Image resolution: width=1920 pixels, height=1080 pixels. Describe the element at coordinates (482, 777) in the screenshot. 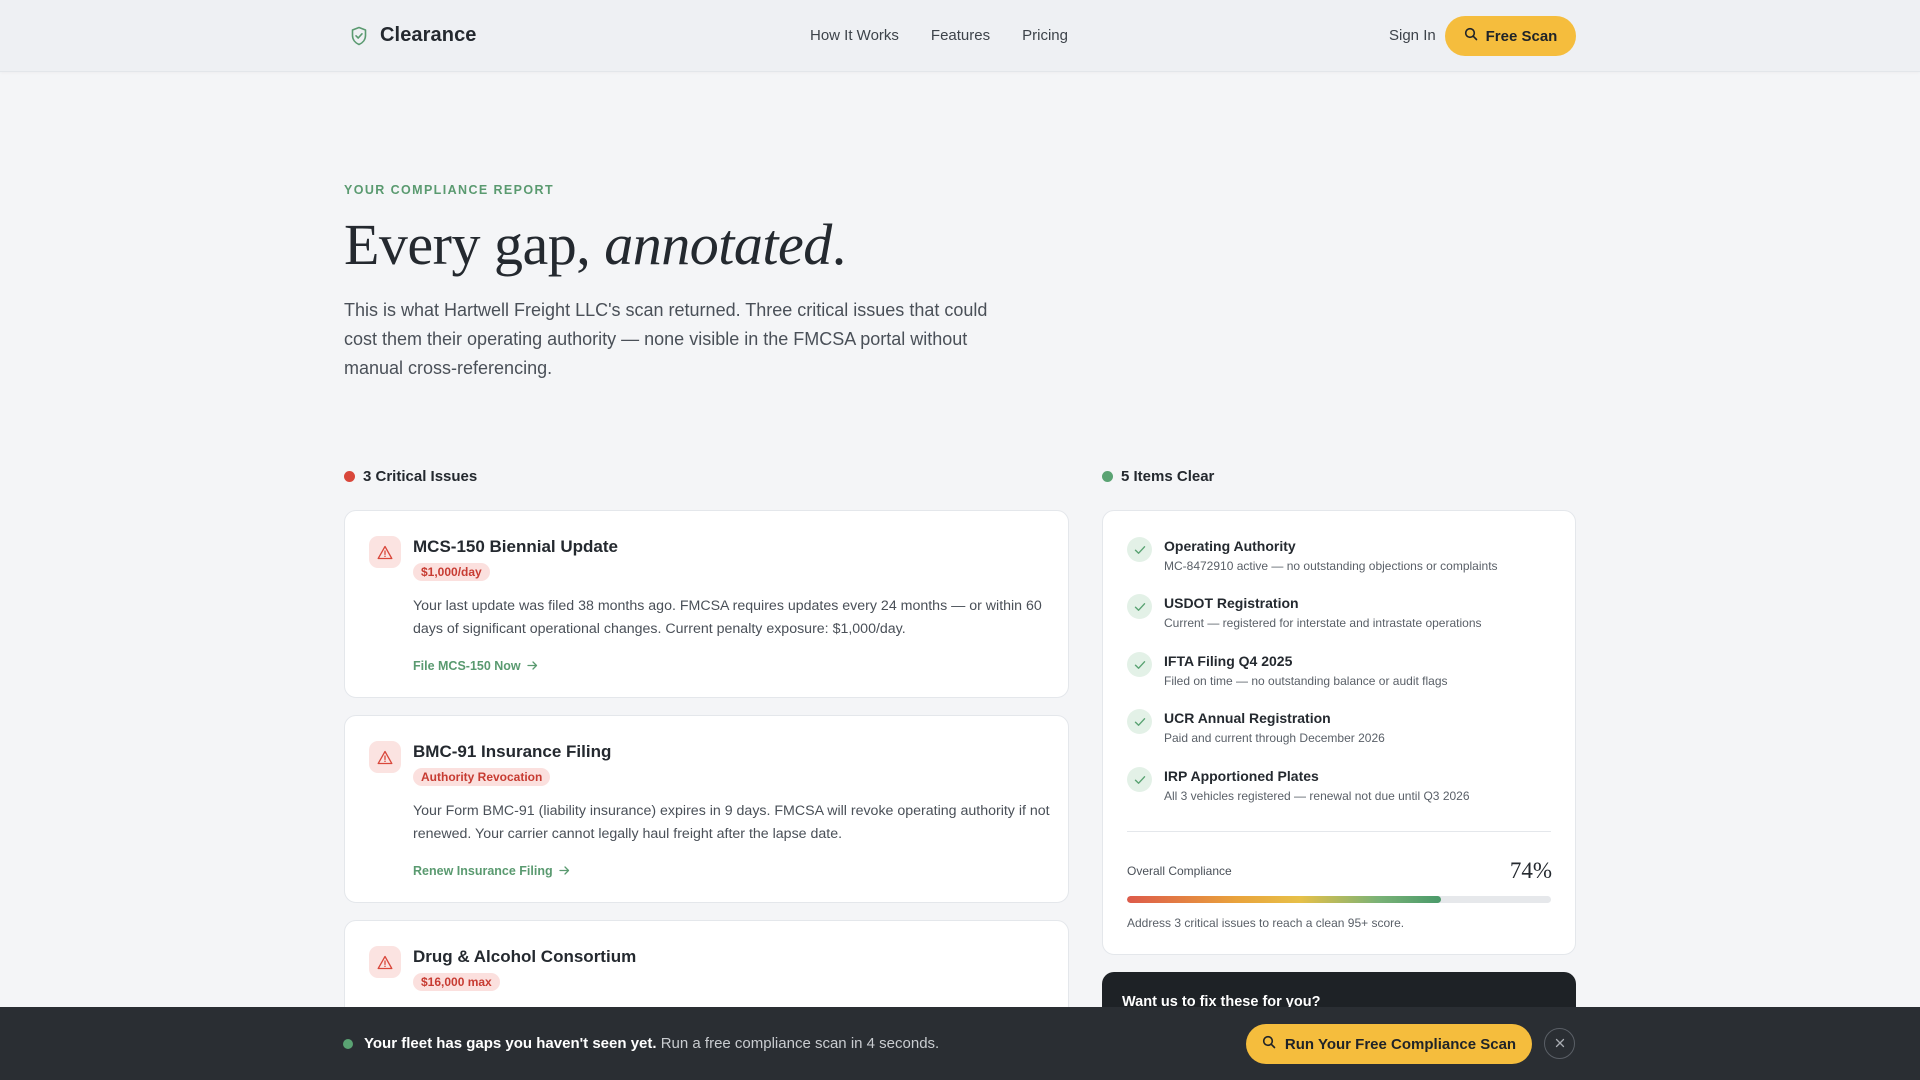

I see `penalty-badge: Authority Revocation` at that location.